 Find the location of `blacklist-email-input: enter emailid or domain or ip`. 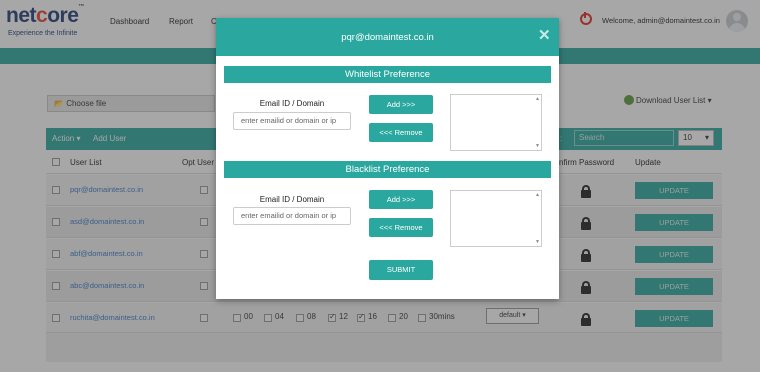

blacklist-email-input: enter emailid or domain or ip is located at coordinates (292, 216).